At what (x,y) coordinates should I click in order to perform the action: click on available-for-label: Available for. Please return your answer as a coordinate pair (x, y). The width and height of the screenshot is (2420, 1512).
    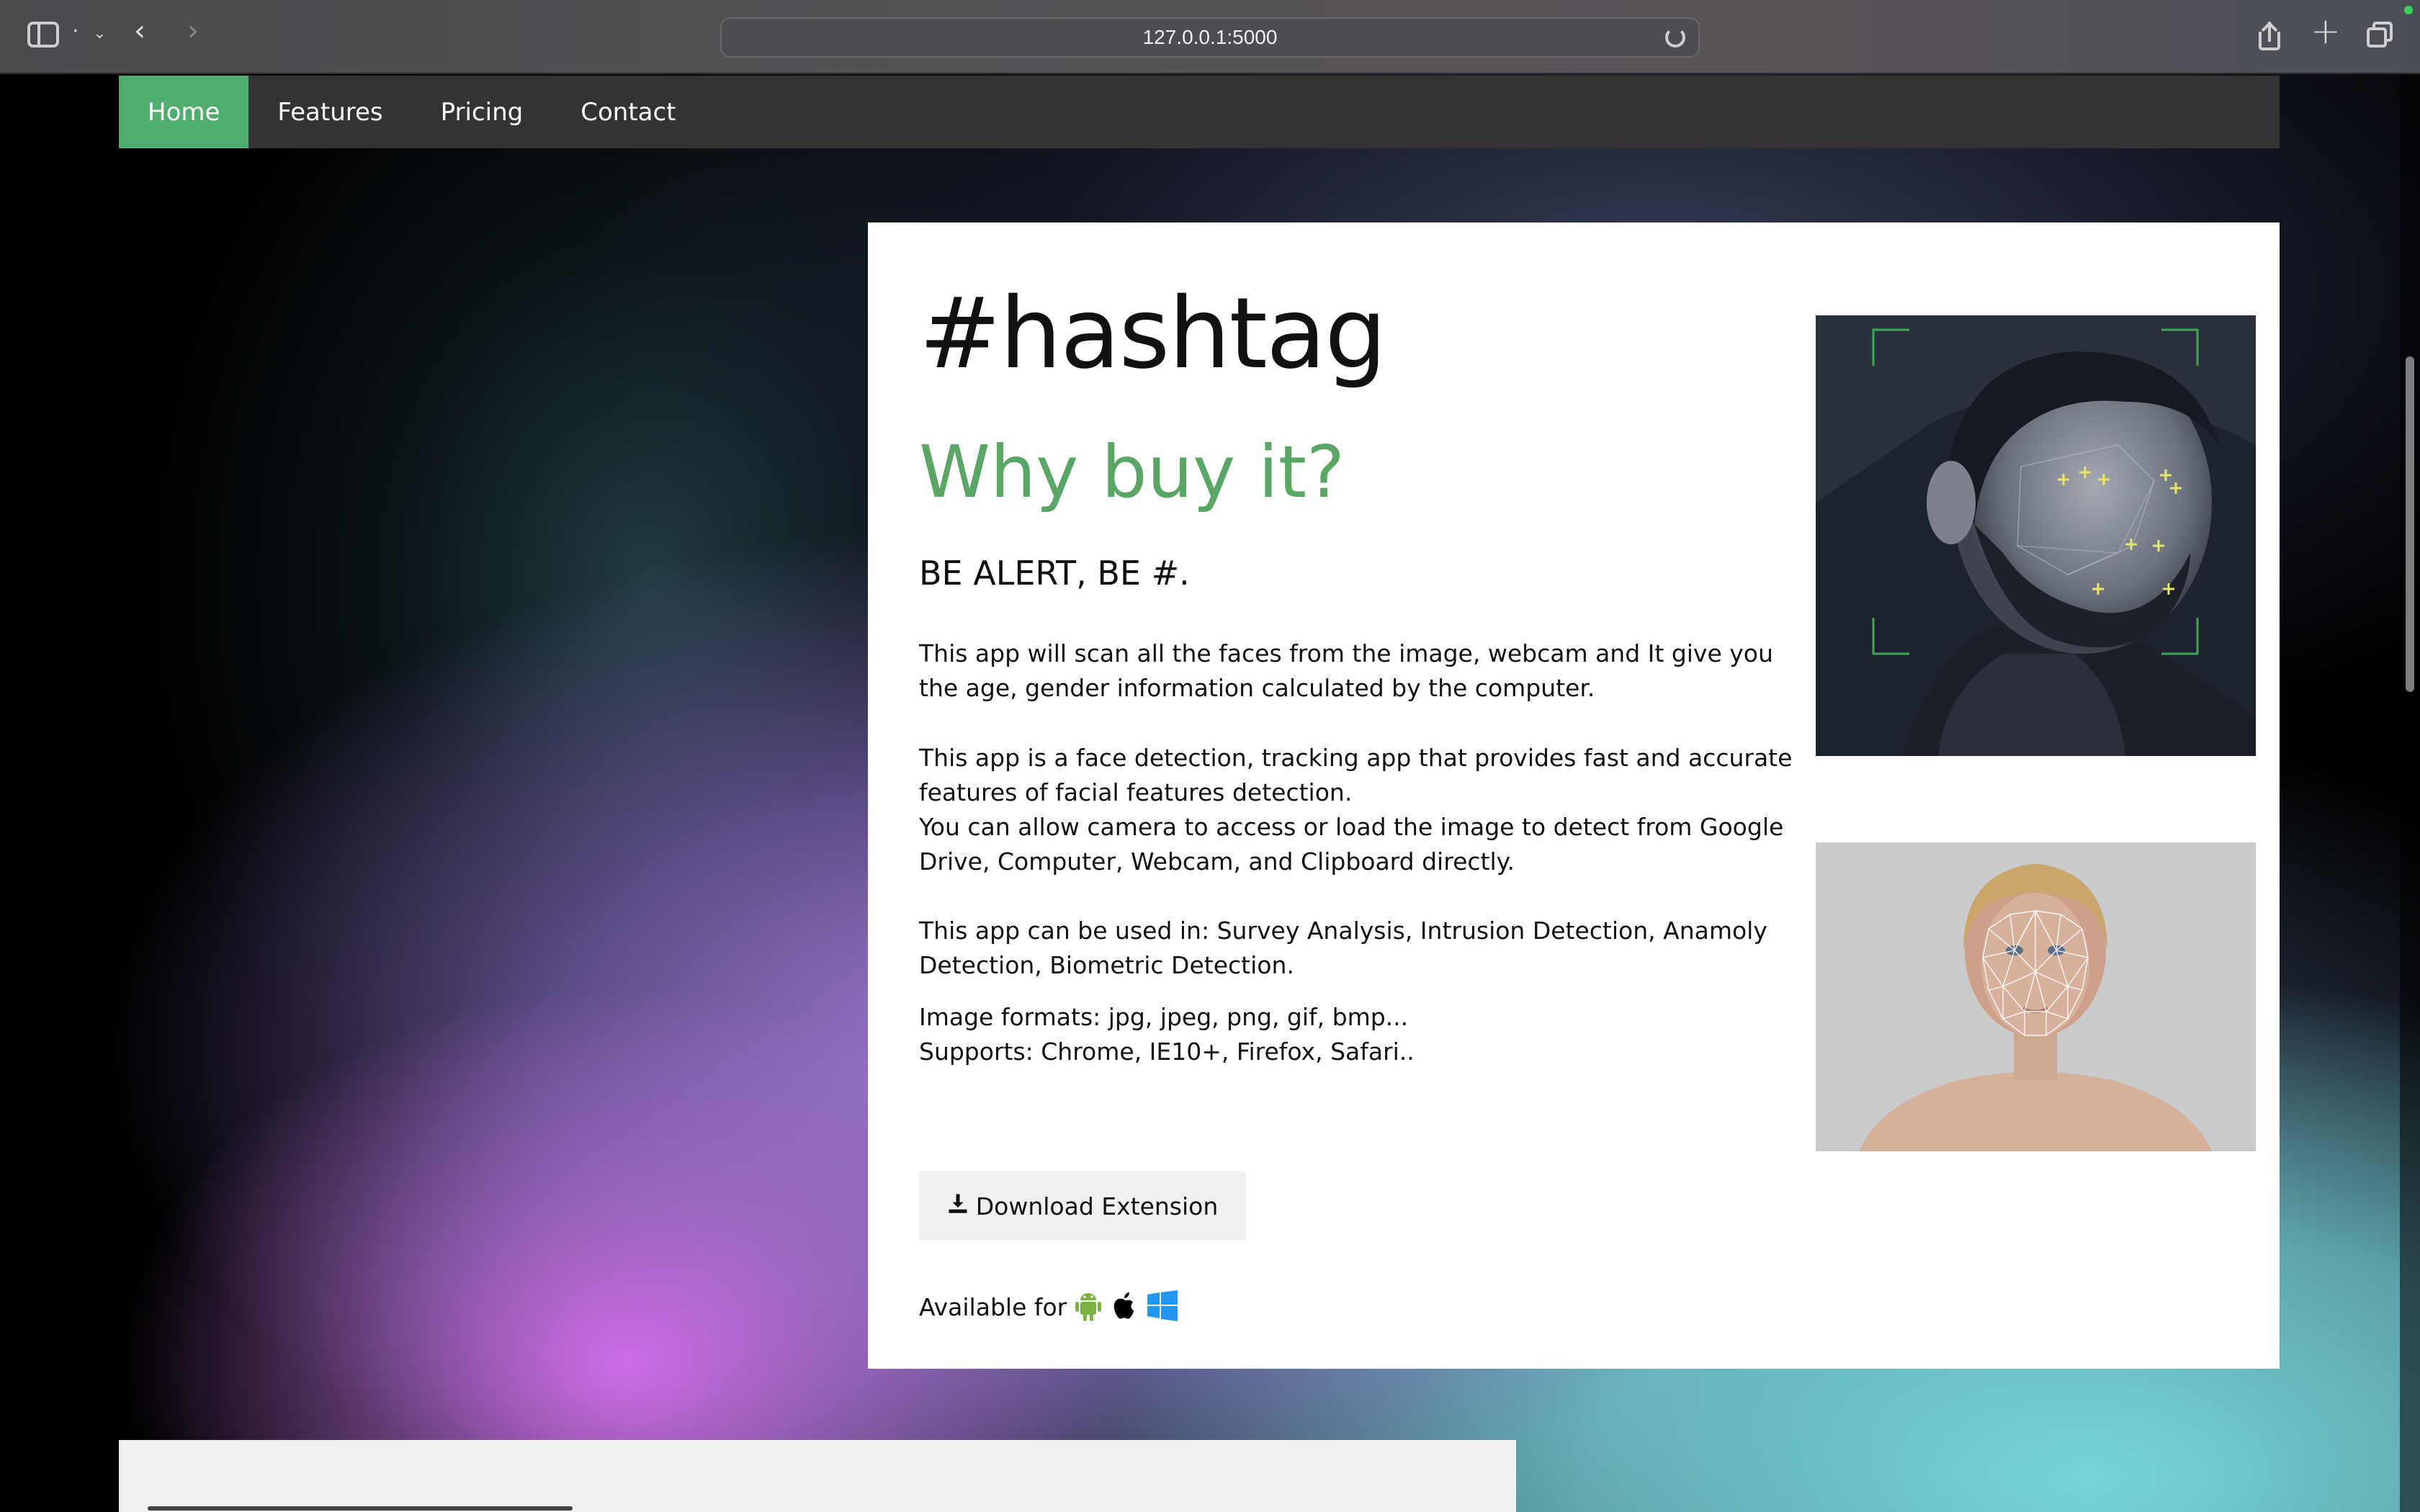
    Looking at the image, I should click on (993, 1306).